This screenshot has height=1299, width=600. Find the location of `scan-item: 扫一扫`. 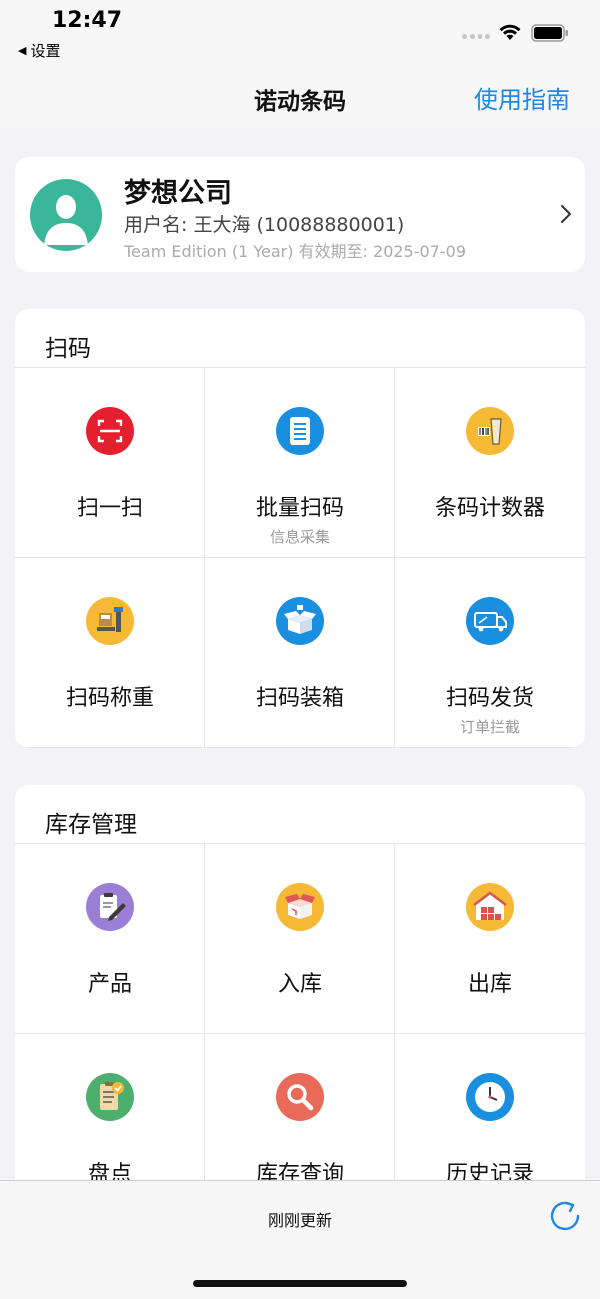

scan-item: 扫一扫 is located at coordinates (110, 463).